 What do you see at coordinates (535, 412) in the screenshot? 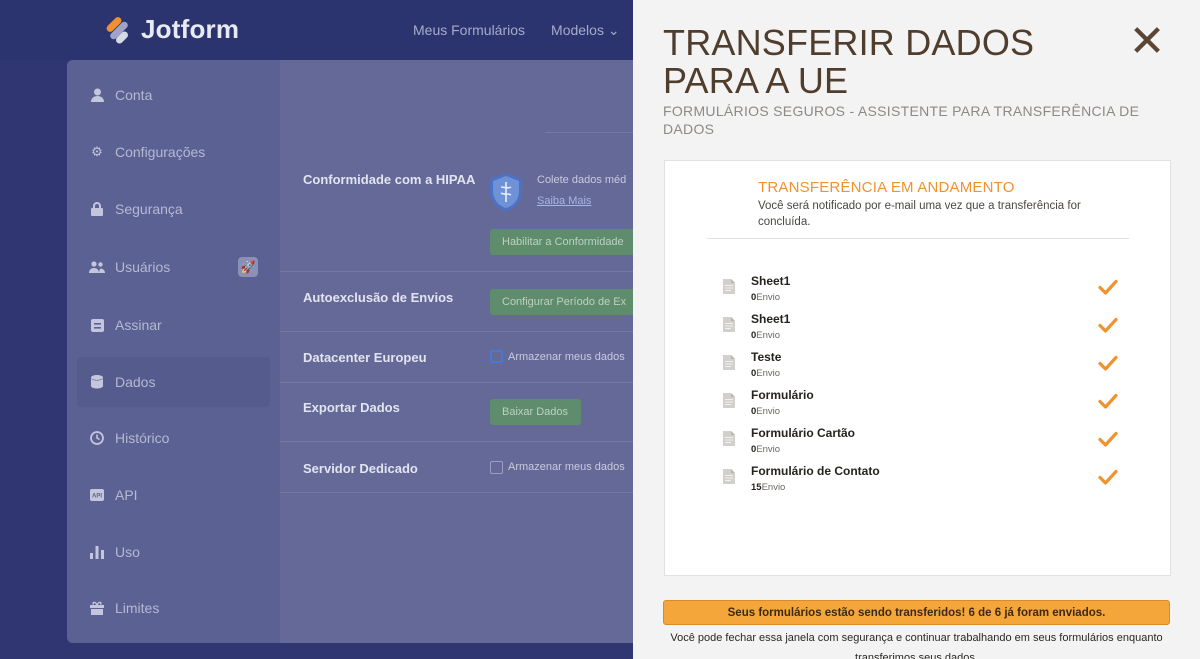
I see `download-data-button: Baixar Dados` at bounding box center [535, 412].